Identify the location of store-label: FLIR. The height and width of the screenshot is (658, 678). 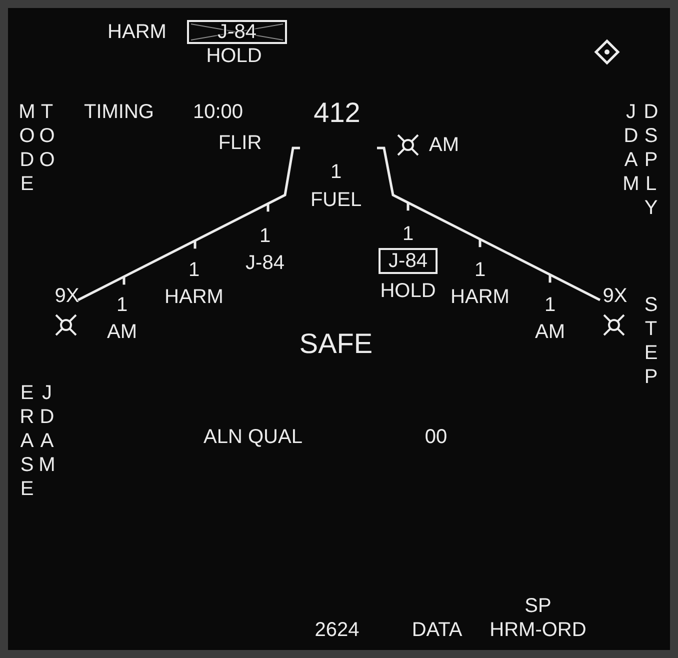
(240, 143).